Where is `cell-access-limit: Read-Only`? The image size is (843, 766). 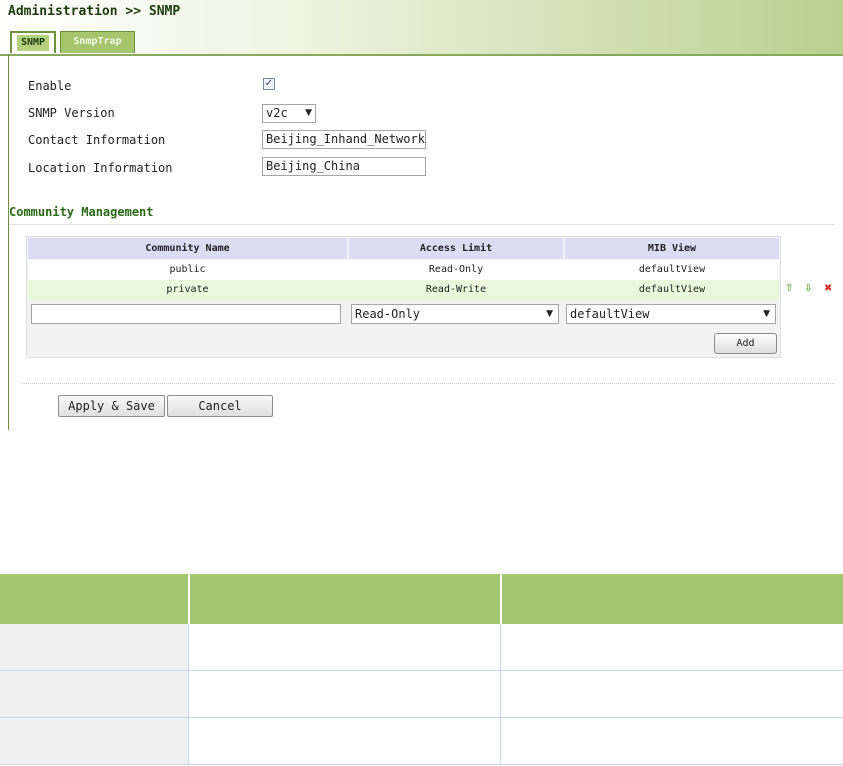
cell-access-limit: Read-Only is located at coordinates (456, 269).